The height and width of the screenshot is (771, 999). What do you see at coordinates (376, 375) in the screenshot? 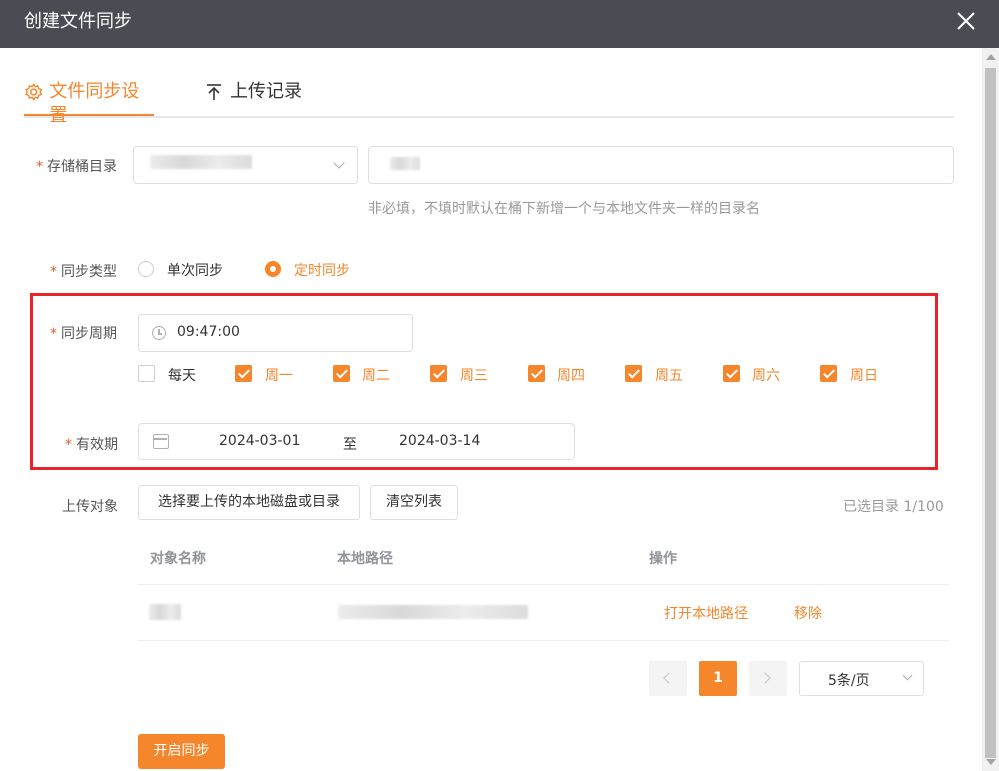
I see `checkbox-tuesday-label: 周二` at bounding box center [376, 375].